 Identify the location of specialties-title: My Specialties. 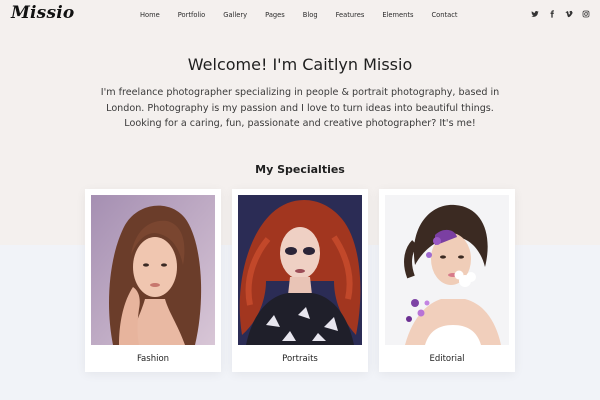
(300, 169).